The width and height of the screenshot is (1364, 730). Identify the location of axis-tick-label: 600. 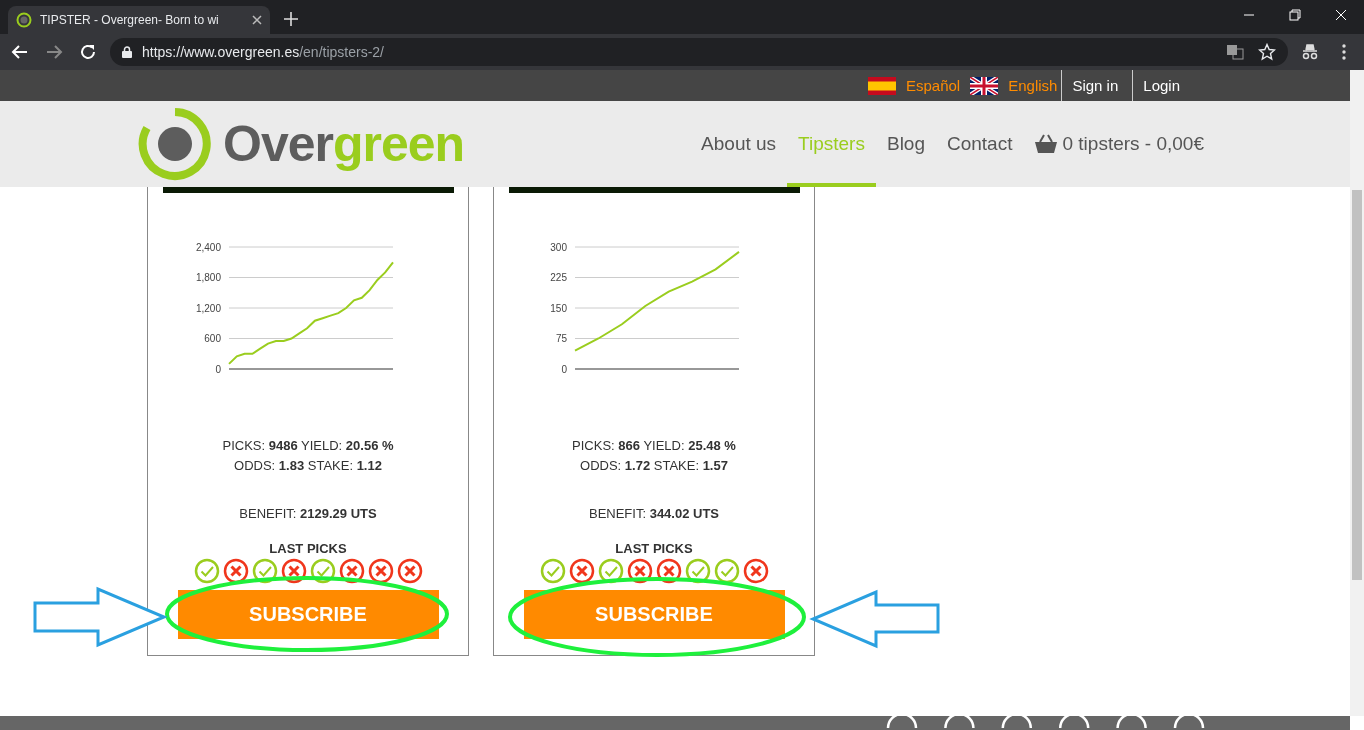
(212, 338).